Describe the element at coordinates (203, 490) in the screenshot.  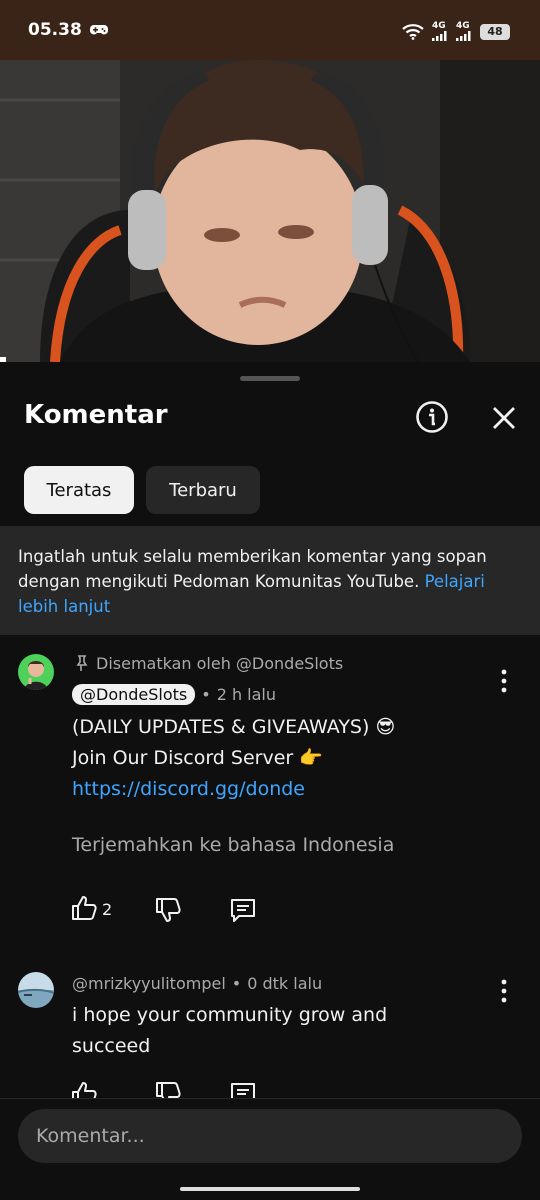
I see `filter-chip-newest: Terbaru` at that location.